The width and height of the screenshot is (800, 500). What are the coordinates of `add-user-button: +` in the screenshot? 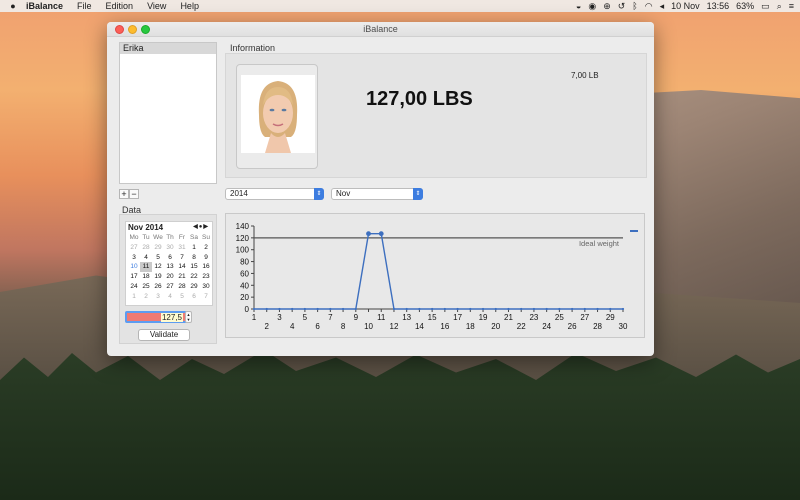 It's located at (124, 194).